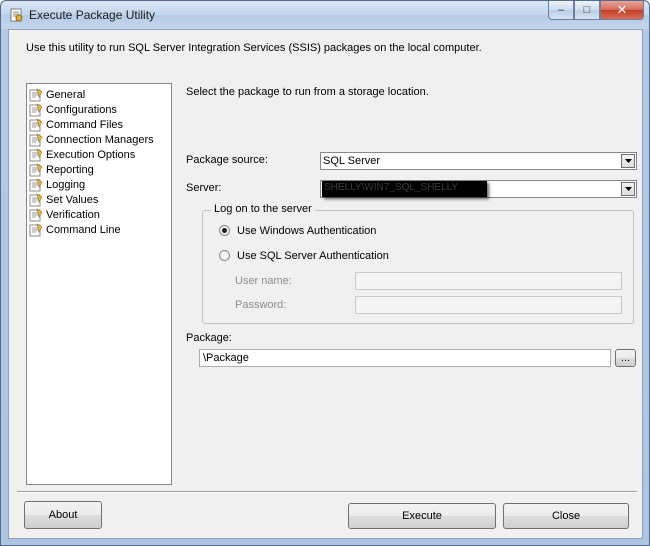 The width and height of the screenshot is (650, 546). What do you see at coordinates (226, 358) in the screenshot?
I see `package-path-value: \Package` at bounding box center [226, 358].